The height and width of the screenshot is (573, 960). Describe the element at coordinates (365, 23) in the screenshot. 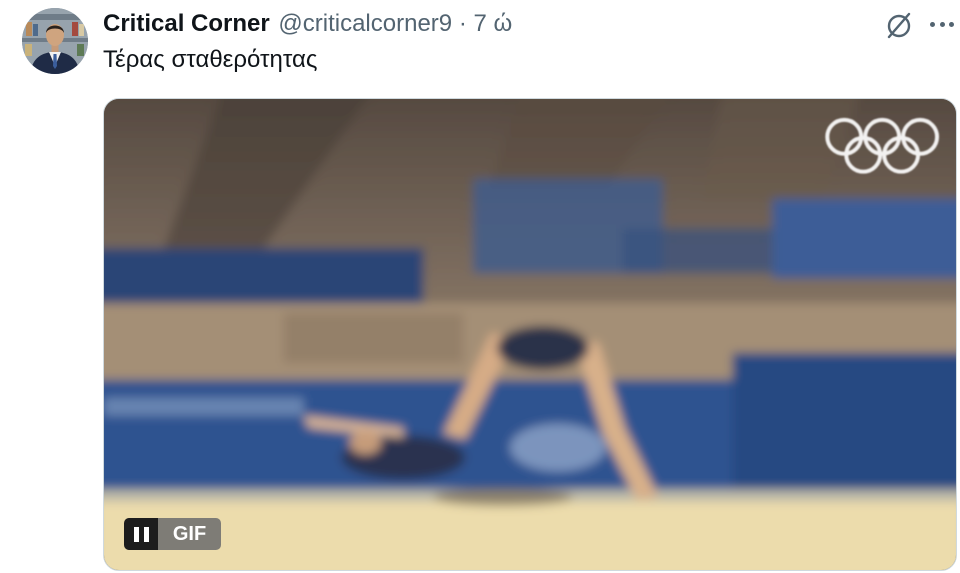

I see `author-handle: @criticalcorner9` at that location.